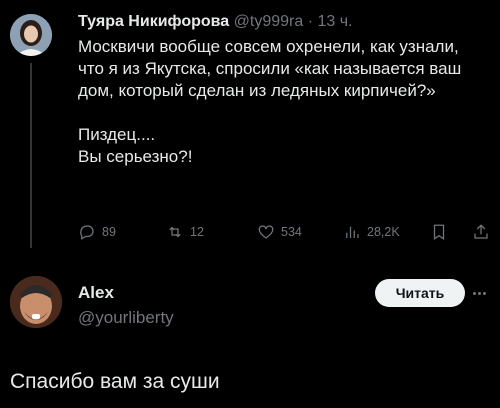 This screenshot has width=500, height=408. I want to click on views-button: 28,2K, so click(371, 232).